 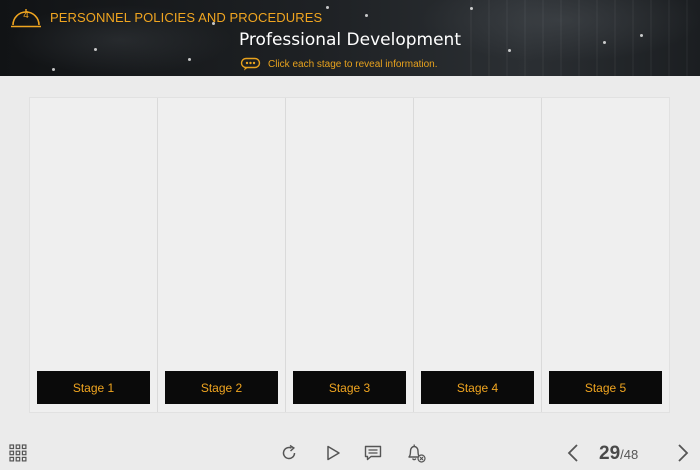 I want to click on stage-column-2: Stage 2, so click(x=222, y=255).